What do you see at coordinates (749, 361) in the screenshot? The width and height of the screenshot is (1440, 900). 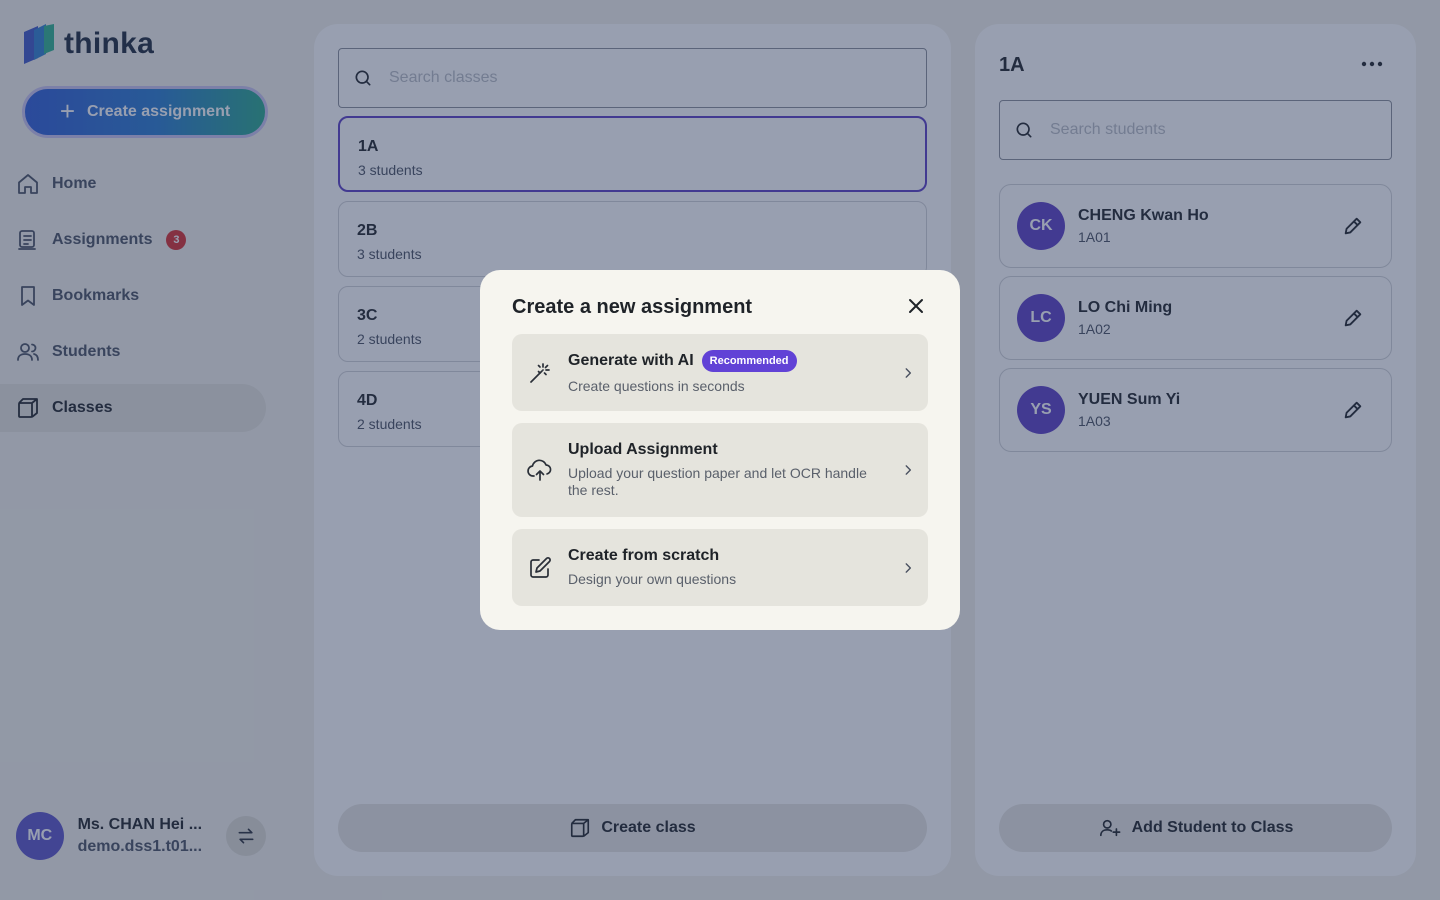 I see `recommended-badge: Recommended` at bounding box center [749, 361].